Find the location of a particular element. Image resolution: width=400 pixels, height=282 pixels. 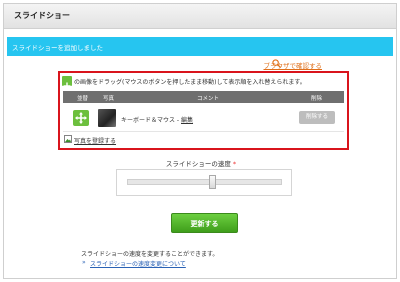

table-header: 並替 写真 コメント 削除 is located at coordinates (203, 97).